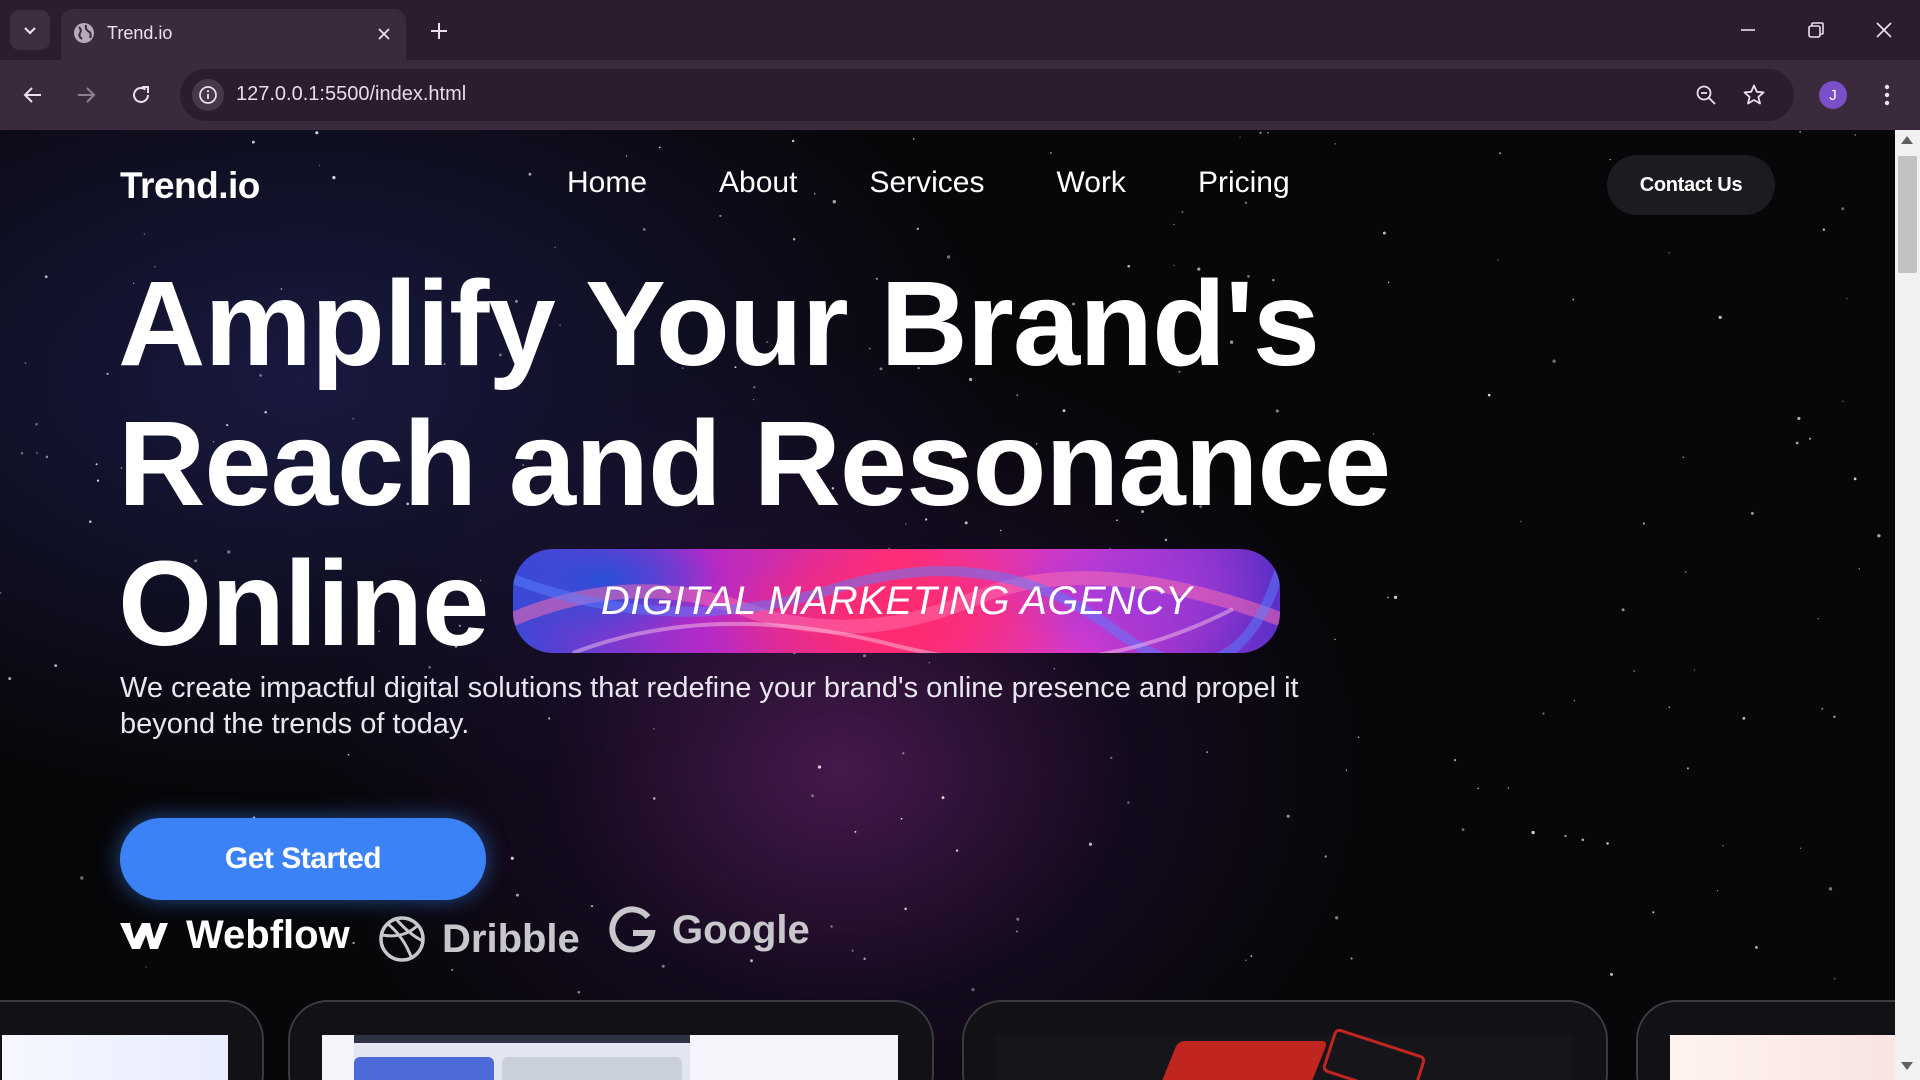 Image resolution: width=1920 pixels, height=1080 pixels. I want to click on back-button, so click(33, 95).